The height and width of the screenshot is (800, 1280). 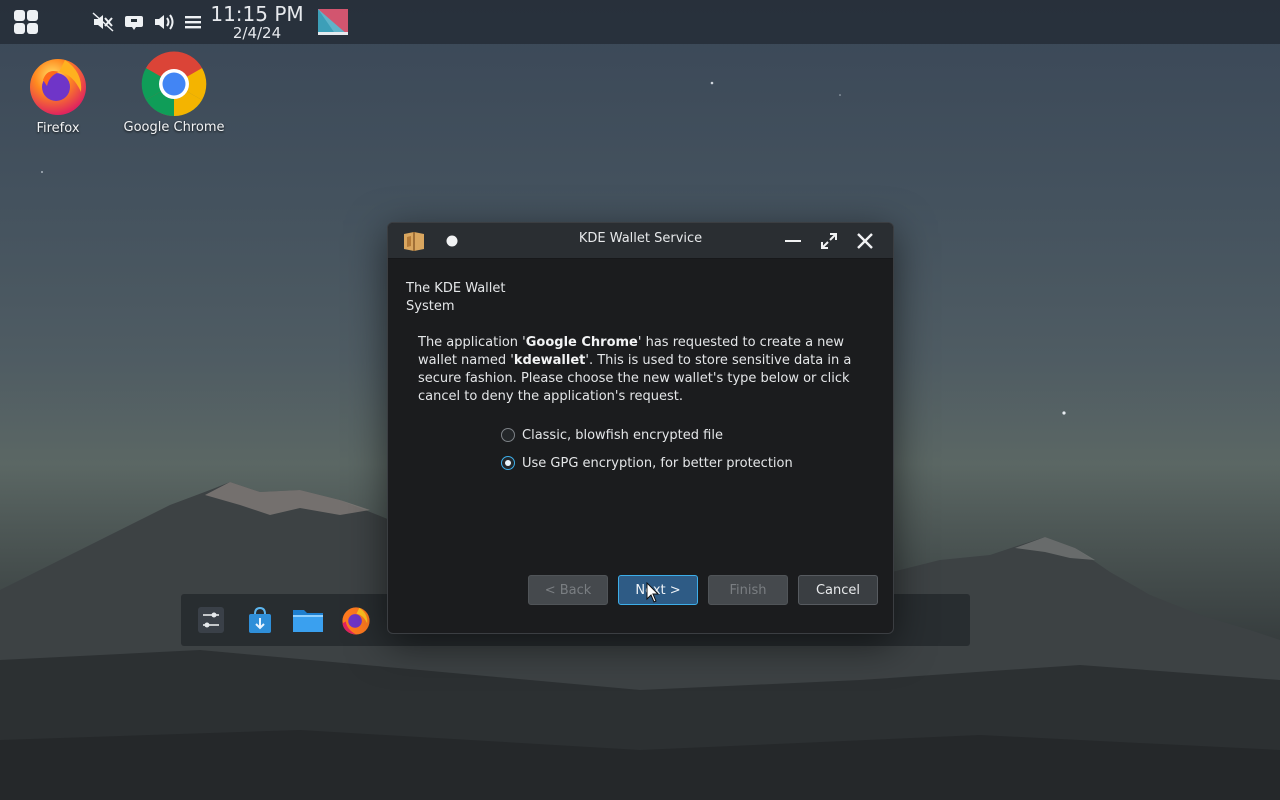 What do you see at coordinates (622, 435) in the screenshot?
I see `option-label: Classic, blowfish encrypted file` at bounding box center [622, 435].